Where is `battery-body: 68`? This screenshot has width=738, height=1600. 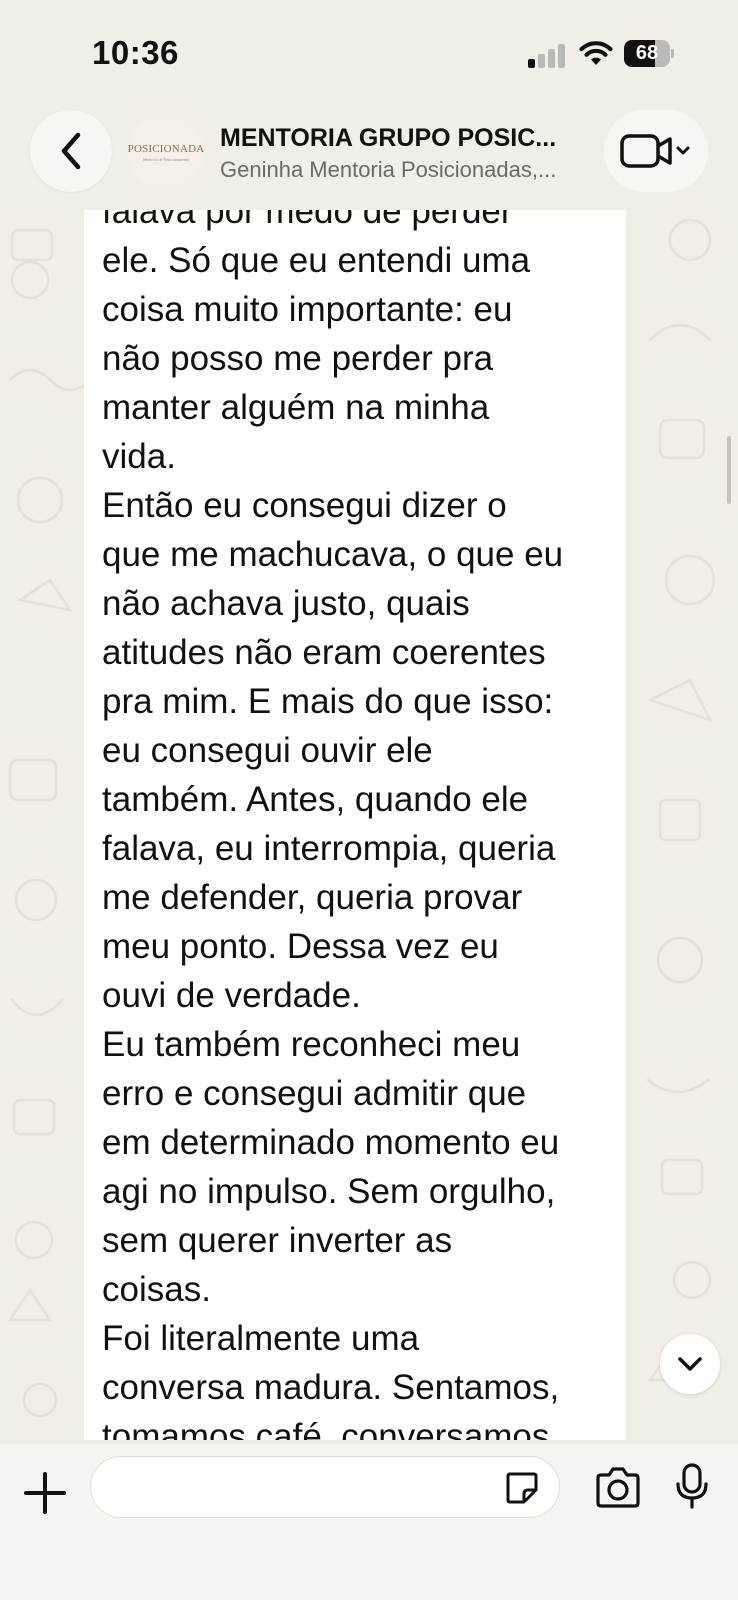
battery-body: 68 is located at coordinates (647, 53).